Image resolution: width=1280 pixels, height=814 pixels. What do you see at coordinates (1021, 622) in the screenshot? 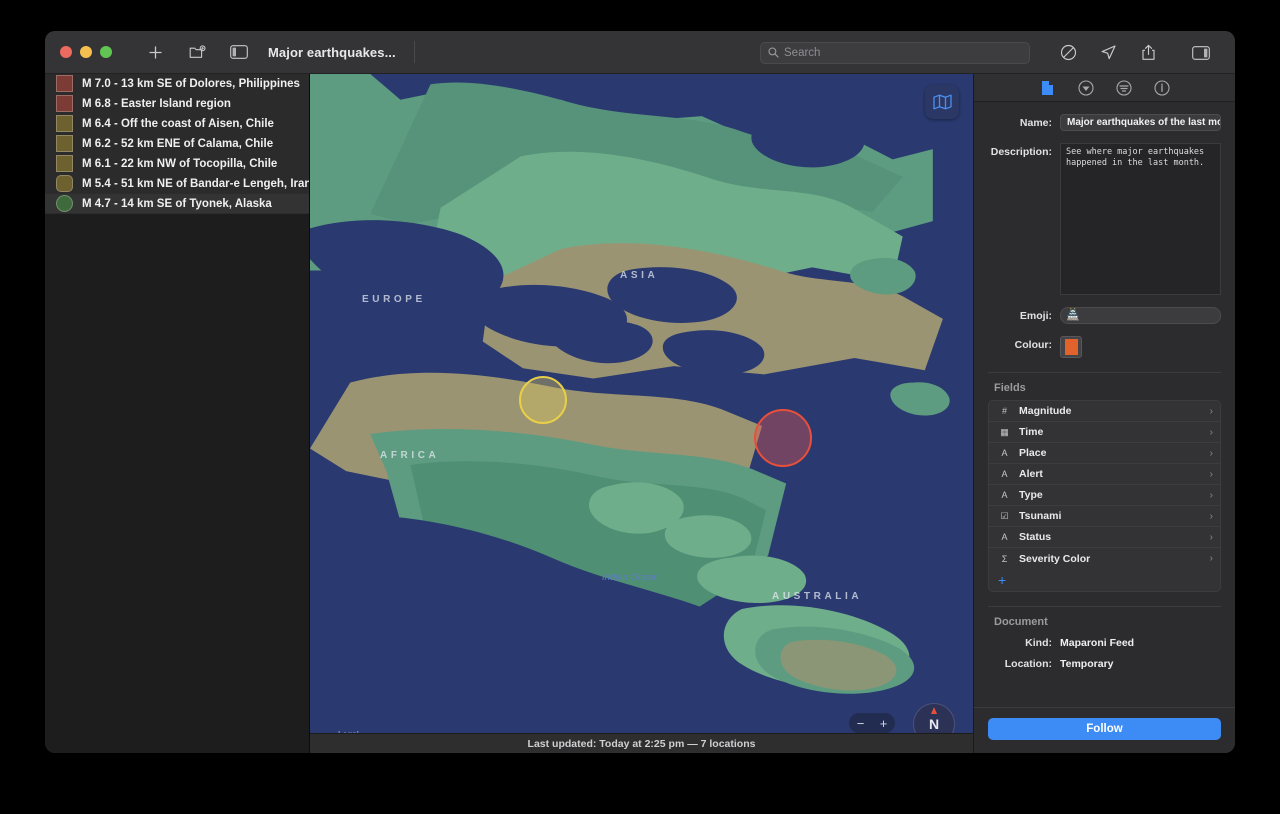
I see `document-section-title: Document` at bounding box center [1021, 622].